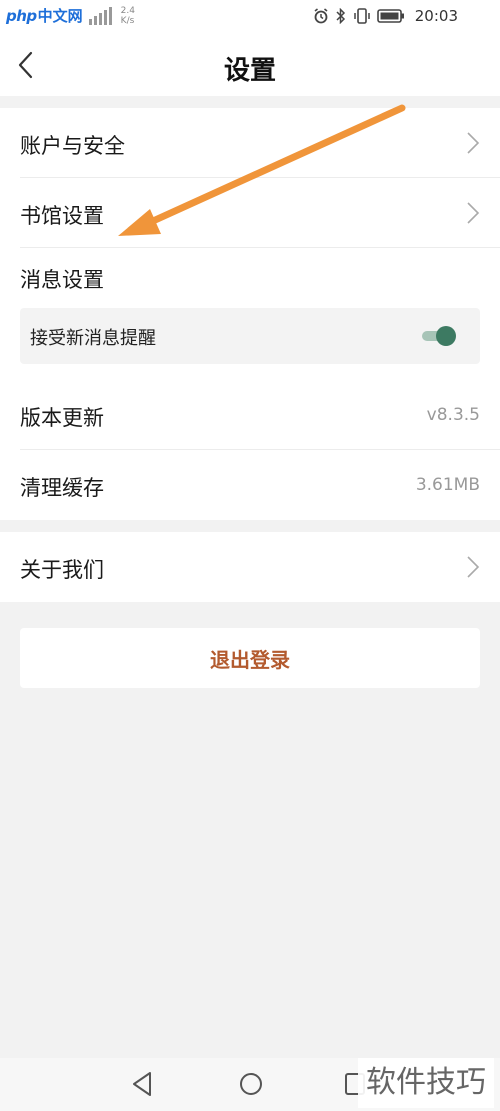 Image resolution: width=500 pixels, height=1111 pixels. What do you see at coordinates (62, 570) in the screenshot?
I see `row-label-about-us: 关于我们` at bounding box center [62, 570].